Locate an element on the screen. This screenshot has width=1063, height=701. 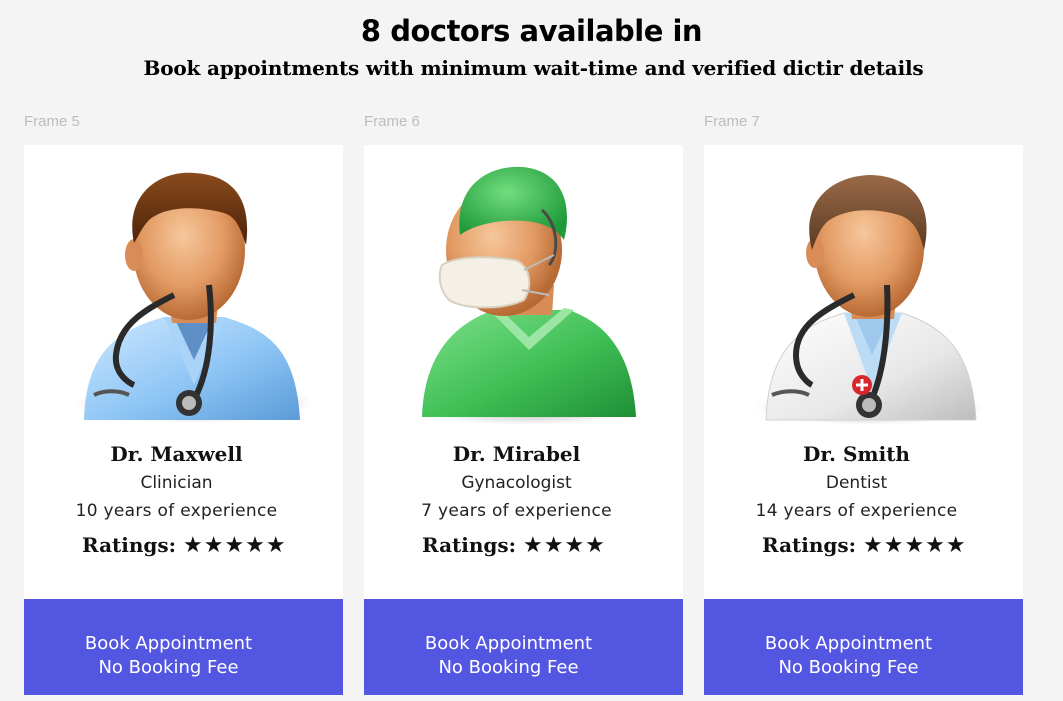
doctor-experience: 14 years of experience is located at coordinates (856, 511).